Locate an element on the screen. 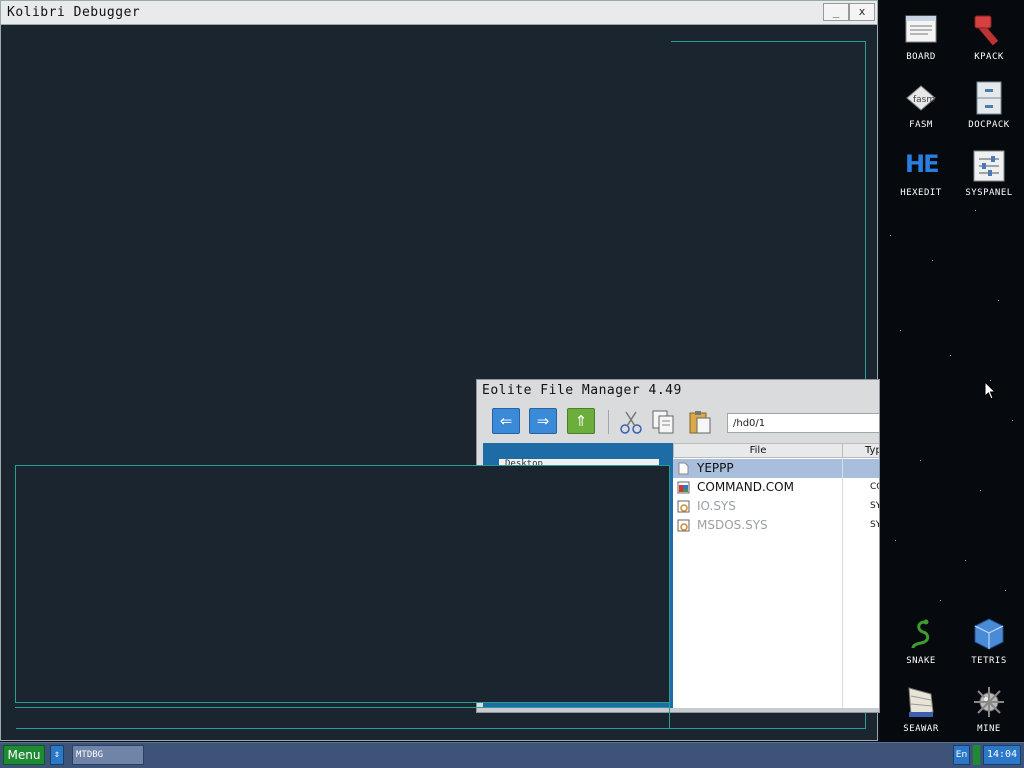  hexedit-icon: HE is located at coordinates (922, 164).